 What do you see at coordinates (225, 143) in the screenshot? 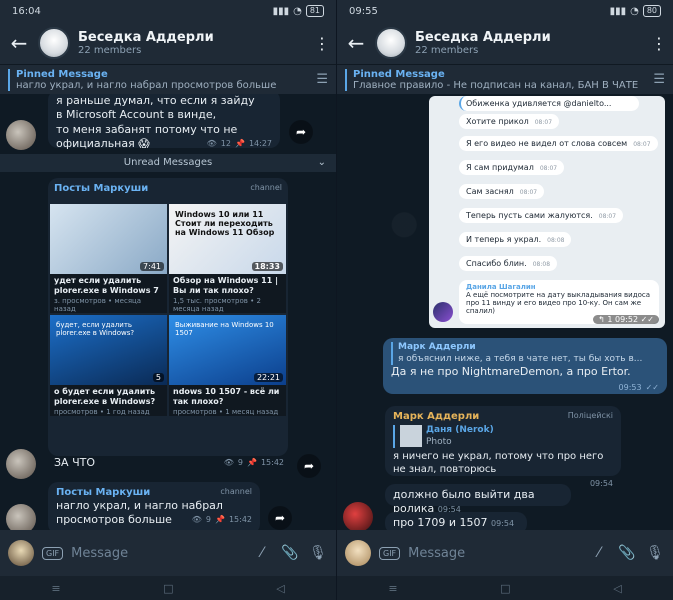
I see `views-count: 12` at bounding box center [225, 143].